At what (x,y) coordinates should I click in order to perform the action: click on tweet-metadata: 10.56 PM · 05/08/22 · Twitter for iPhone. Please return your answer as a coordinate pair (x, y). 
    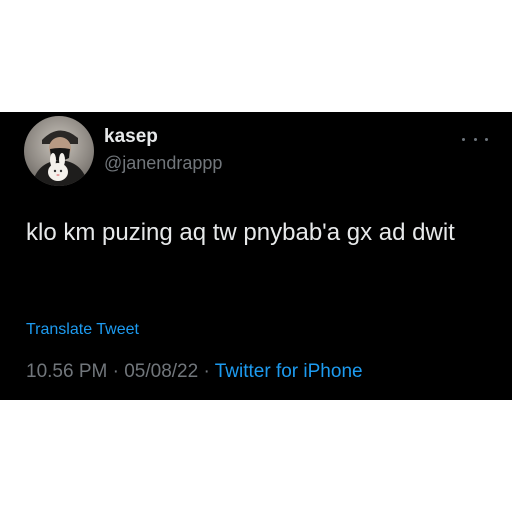
    Looking at the image, I should click on (194, 372).